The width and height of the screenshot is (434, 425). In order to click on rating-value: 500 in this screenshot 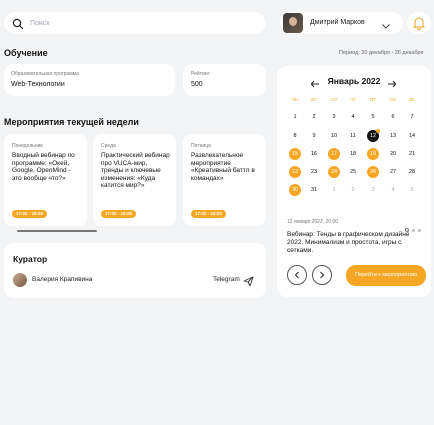, I will do `click(197, 84)`.